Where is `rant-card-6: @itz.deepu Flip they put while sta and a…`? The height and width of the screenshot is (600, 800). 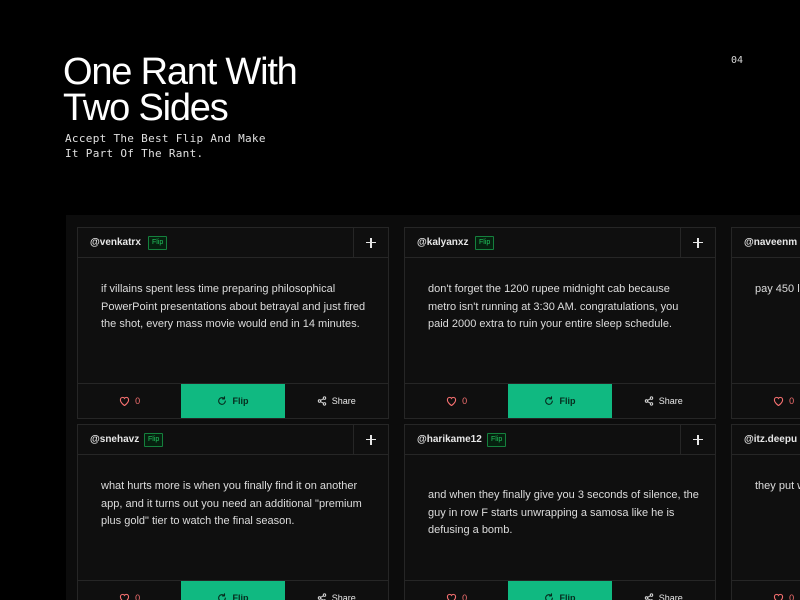 rant-card-6: @itz.deepu Flip they put while sta and a… is located at coordinates (765, 512).